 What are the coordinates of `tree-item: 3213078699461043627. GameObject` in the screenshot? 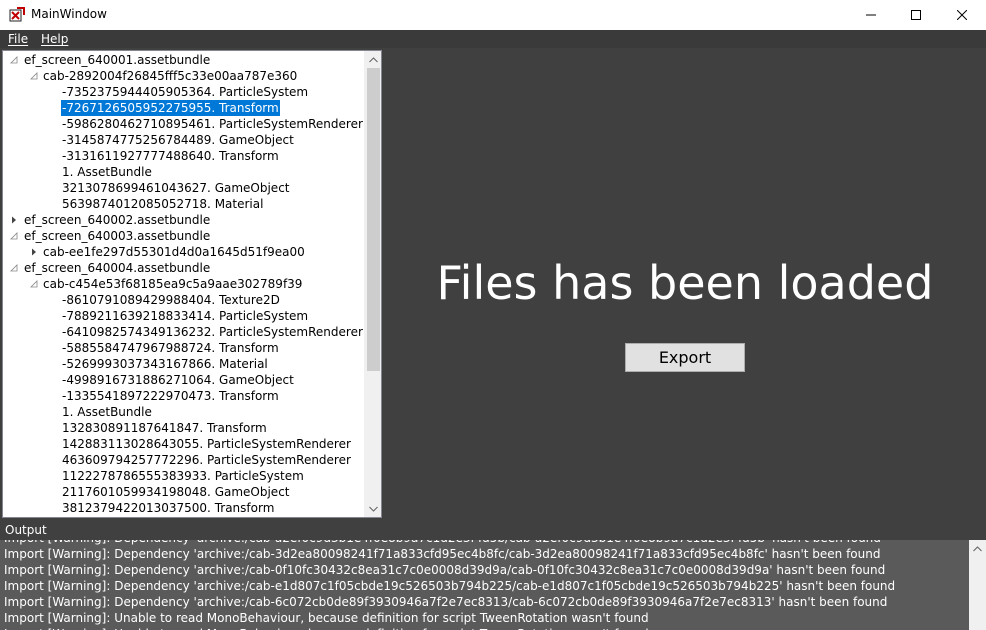 It's located at (184, 188).